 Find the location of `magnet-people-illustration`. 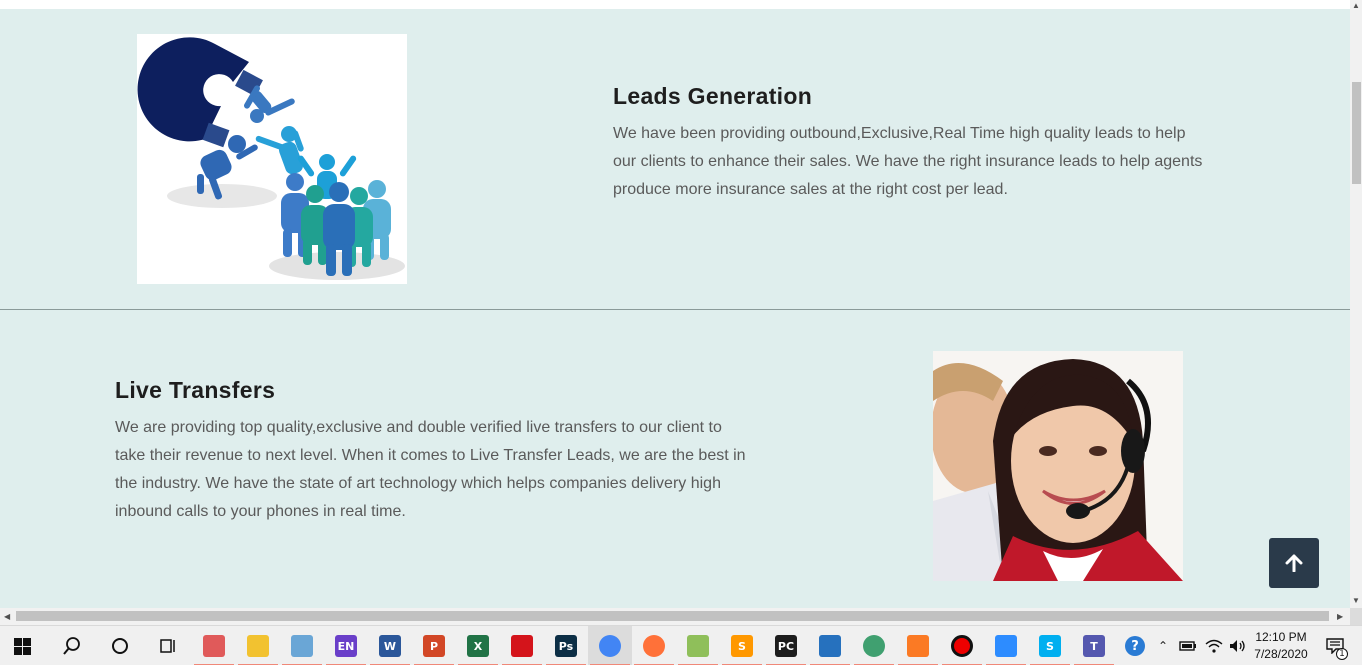

magnet-people-illustration is located at coordinates (272, 159).